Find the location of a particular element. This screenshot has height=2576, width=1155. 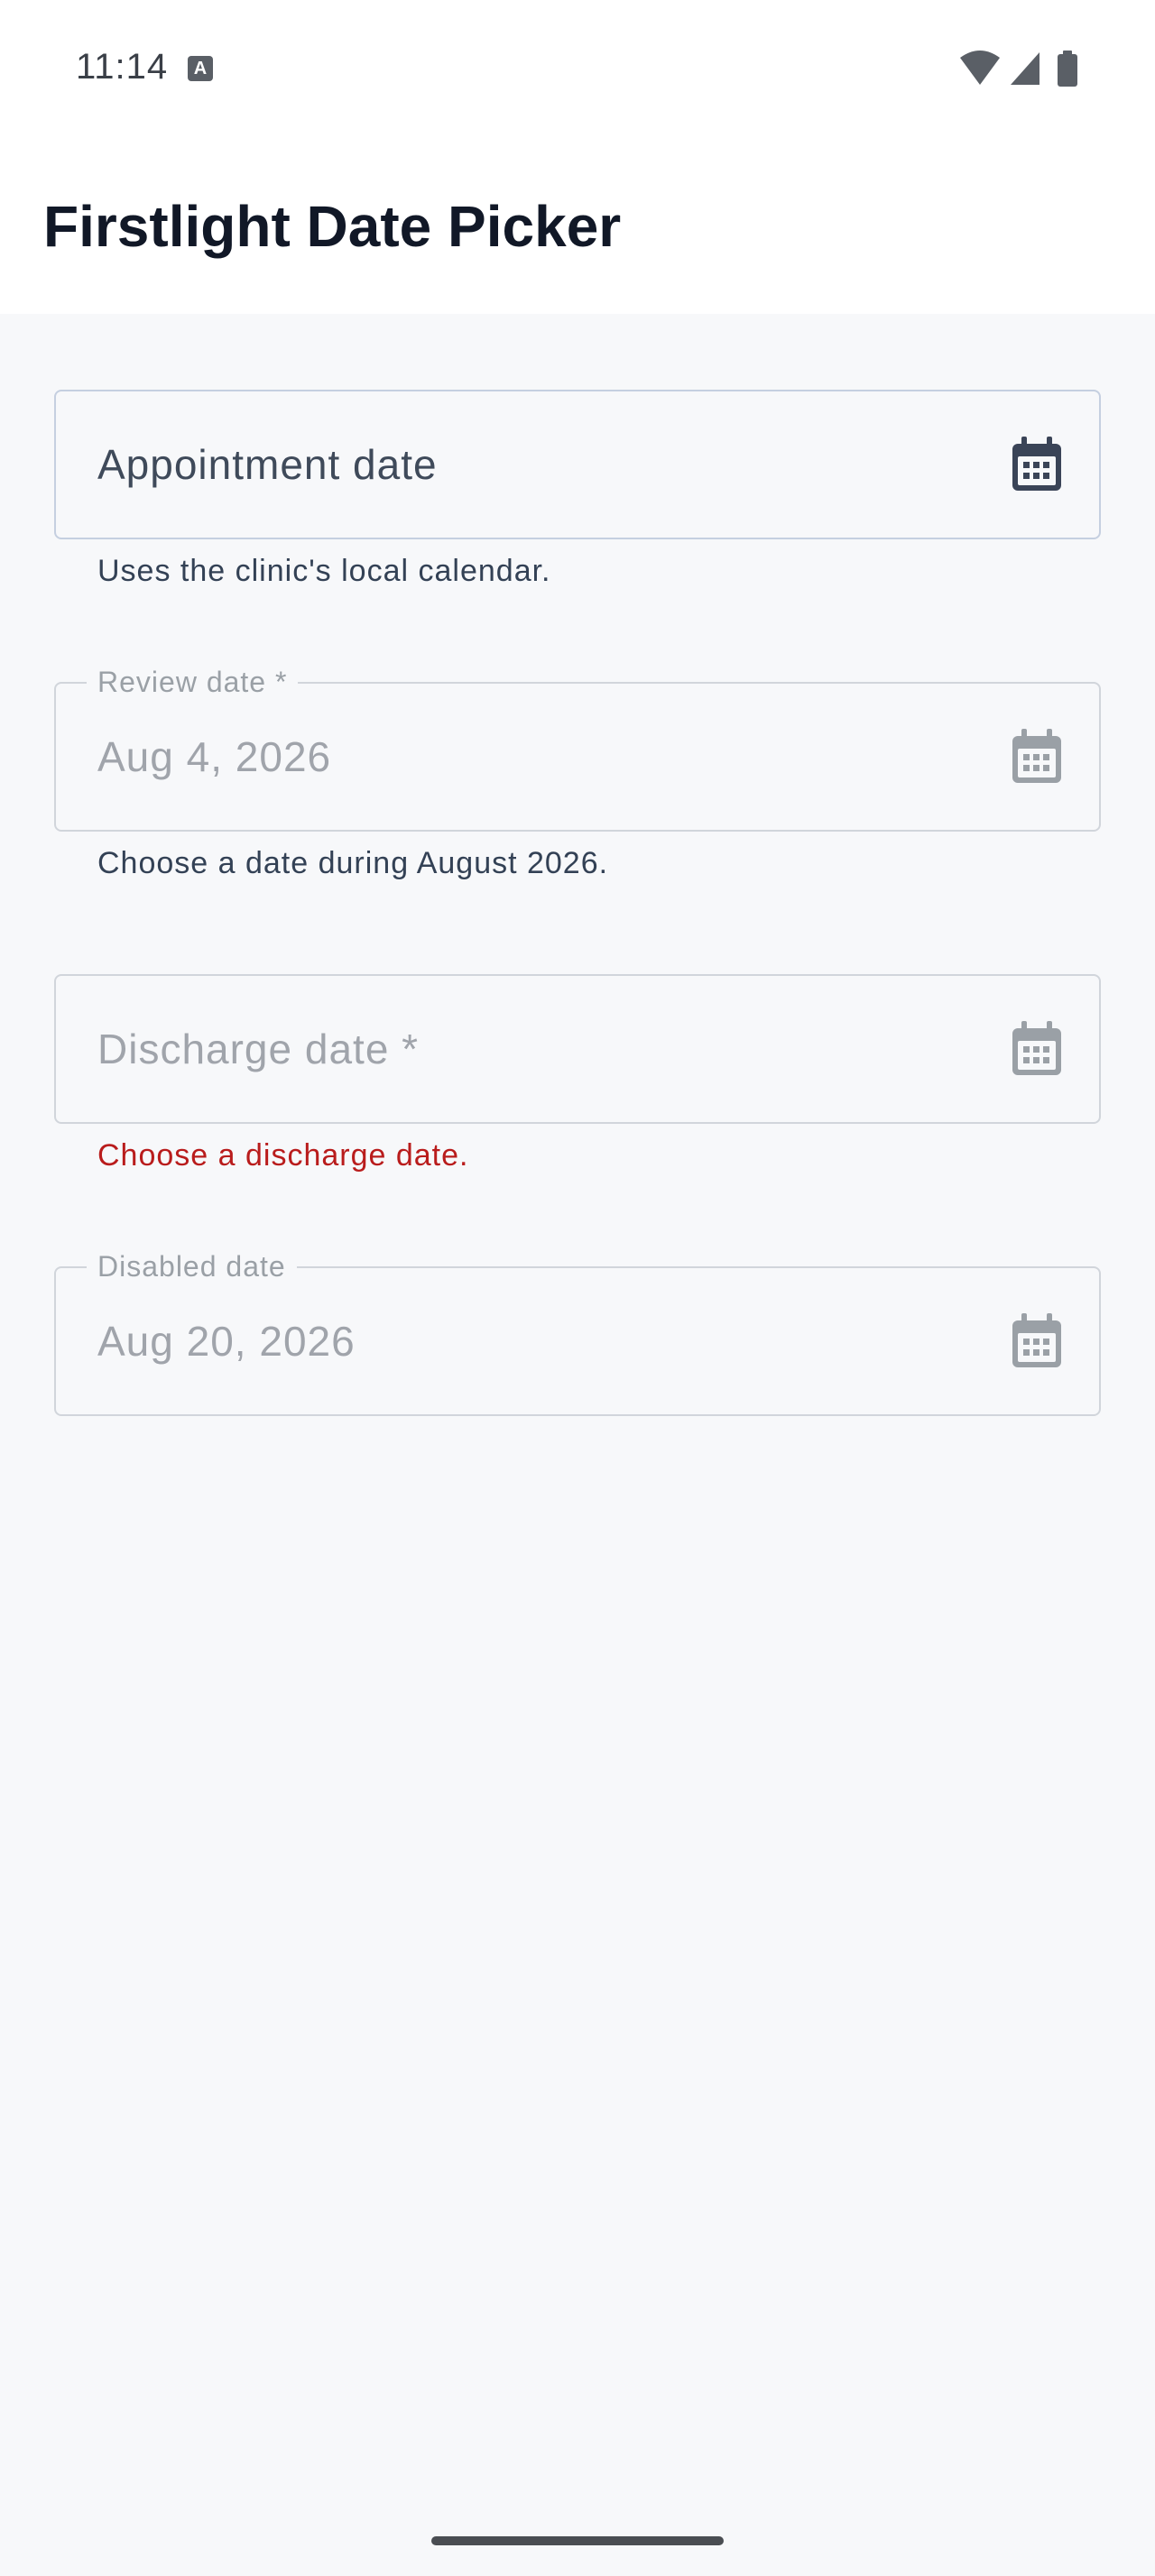

status-icons is located at coordinates (1021, 69).